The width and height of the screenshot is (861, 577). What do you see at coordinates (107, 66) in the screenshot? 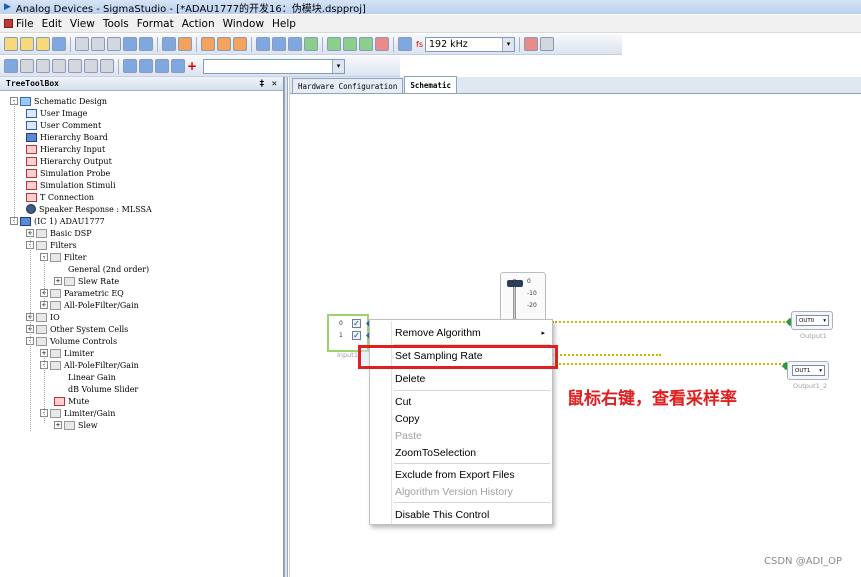
I see `distribute-icon` at bounding box center [107, 66].